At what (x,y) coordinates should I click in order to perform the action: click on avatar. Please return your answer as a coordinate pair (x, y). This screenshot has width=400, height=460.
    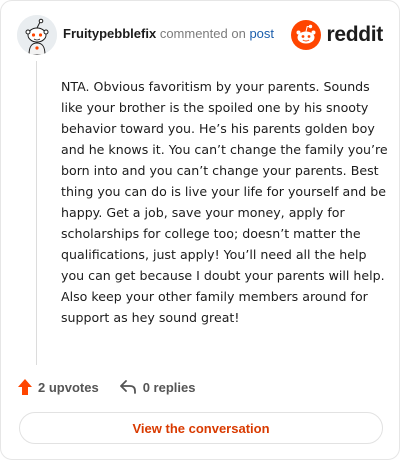
    Looking at the image, I should click on (37, 35).